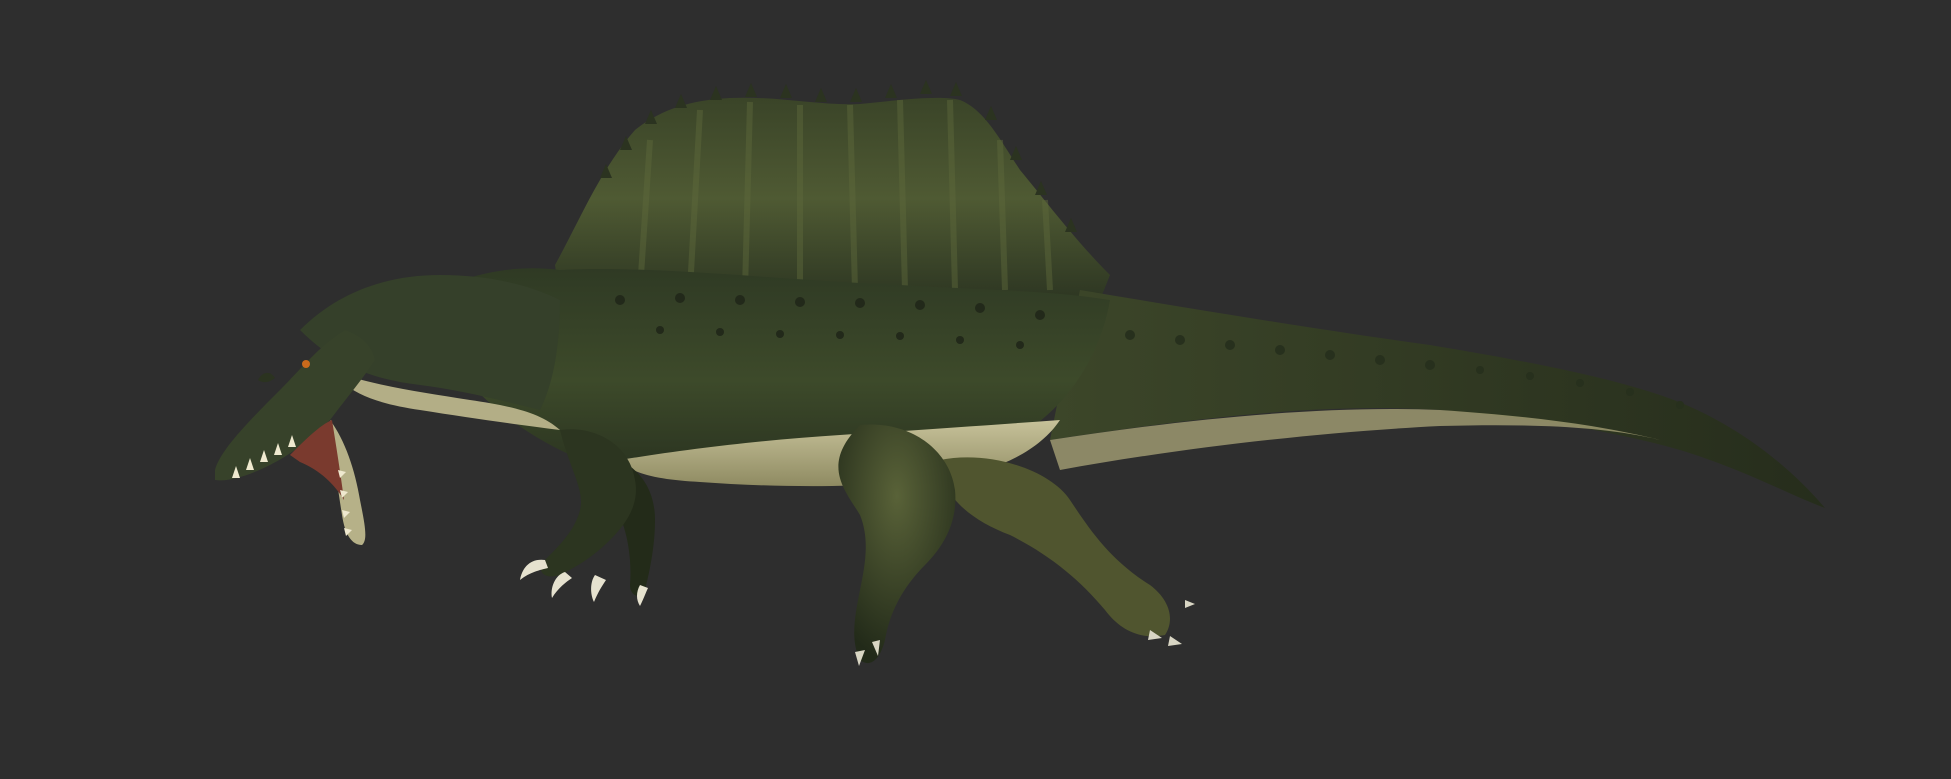 The height and width of the screenshot is (779, 1951). What do you see at coordinates (1437, 399) in the screenshot?
I see `tail` at bounding box center [1437, 399].